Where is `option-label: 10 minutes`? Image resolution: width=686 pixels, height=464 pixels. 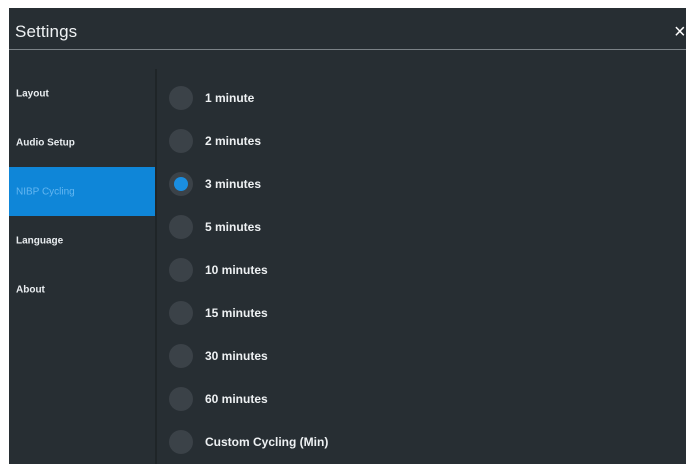 option-label: 10 minutes is located at coordinates (236, 270).